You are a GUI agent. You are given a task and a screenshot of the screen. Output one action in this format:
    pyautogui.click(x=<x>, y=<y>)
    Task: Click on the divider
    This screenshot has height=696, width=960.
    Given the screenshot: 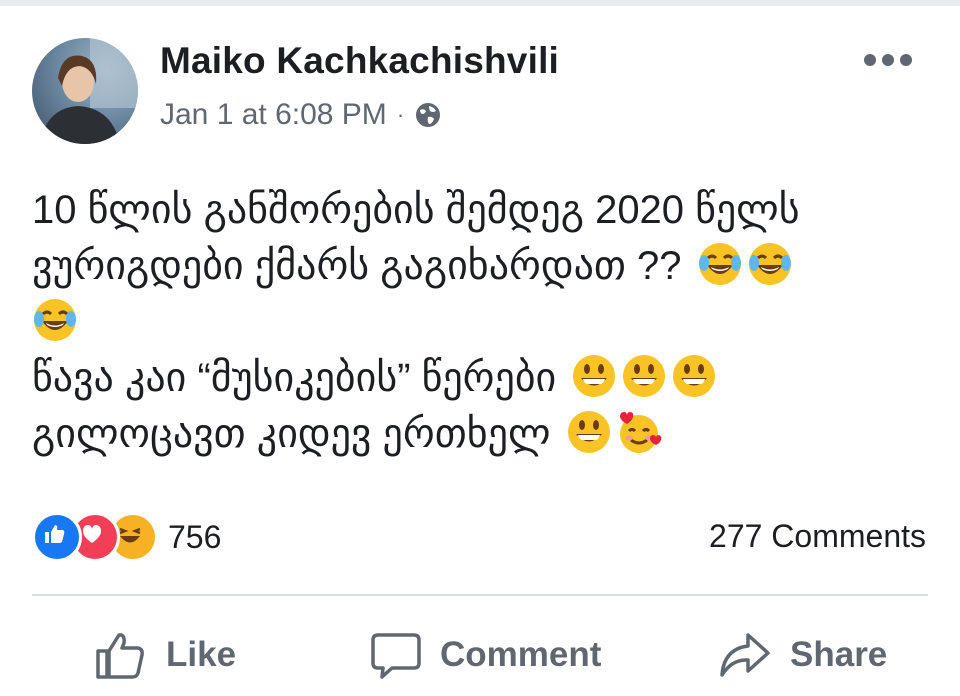 What is the action you would take?
    pyautogui.click(x=480, y=595)
    